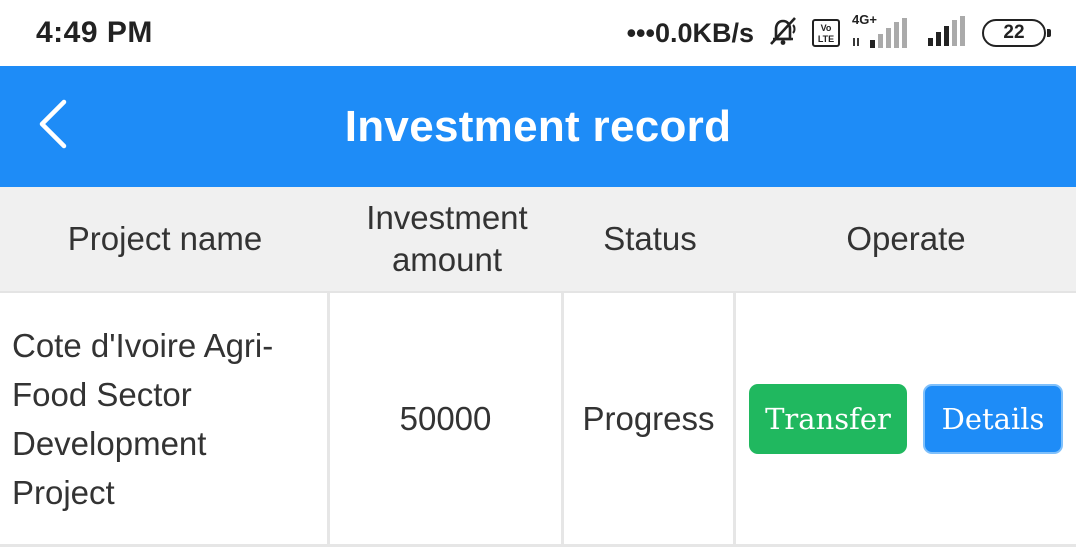  I want to click on column-header-investment-amount: Investment amount, so click(447, 238).